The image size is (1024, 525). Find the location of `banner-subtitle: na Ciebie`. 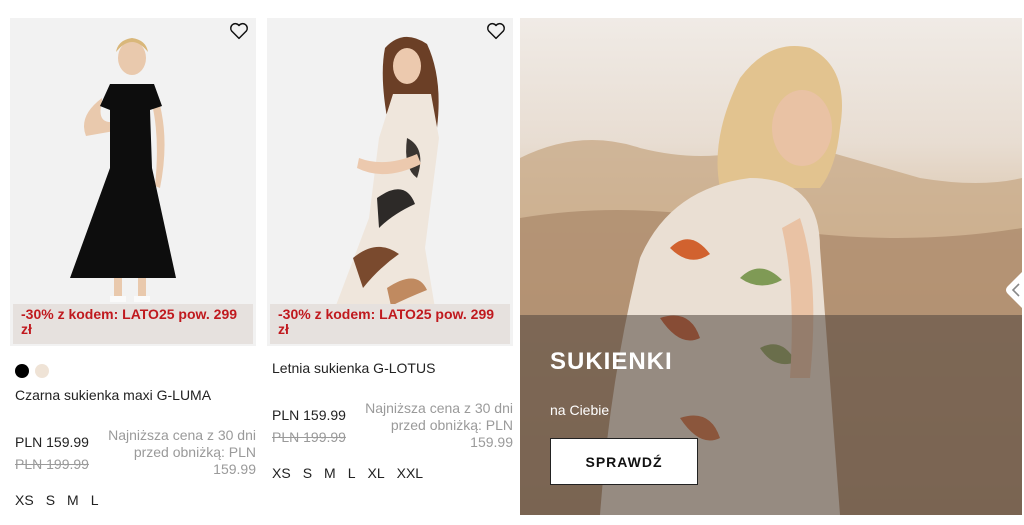

banner-subtitle: na Ciebie is located at coordinates (580, 410).